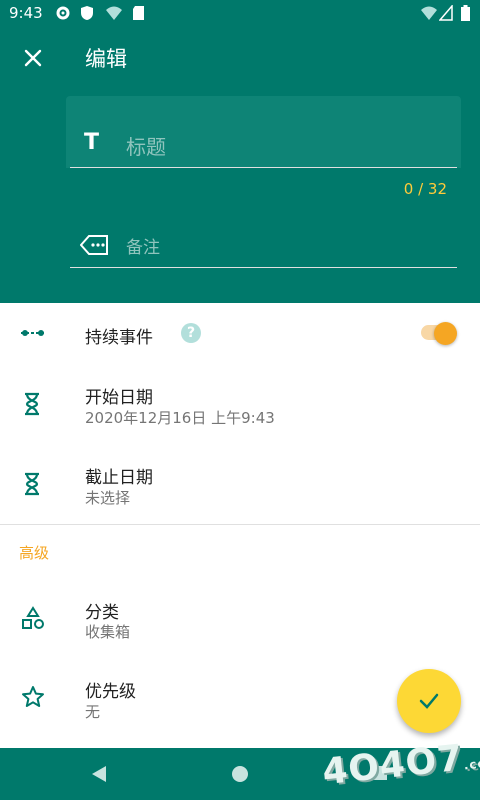 The width and height of the screenshot is (480, 800). I want to click on category-label: 分类, so click(102, 613).